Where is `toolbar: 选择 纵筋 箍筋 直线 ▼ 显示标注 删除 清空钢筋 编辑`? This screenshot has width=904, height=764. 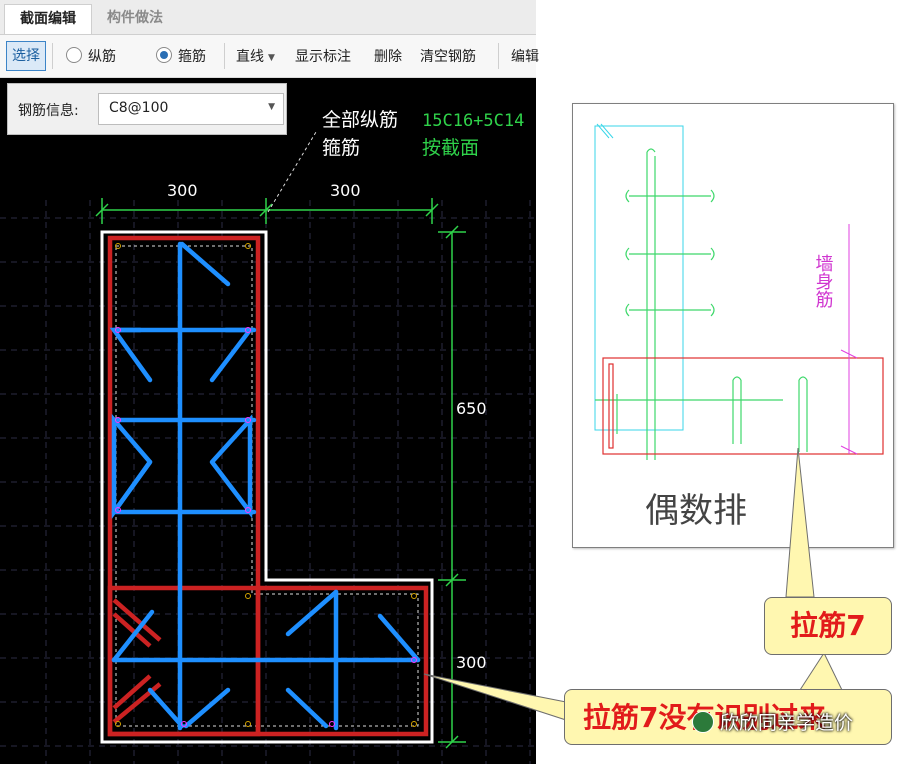 toolbar: 选择 纵筋 箍筋 直线 ▼ 显示标注 删除 清空钢筋 编辑 is located at coordinates (269, 56).